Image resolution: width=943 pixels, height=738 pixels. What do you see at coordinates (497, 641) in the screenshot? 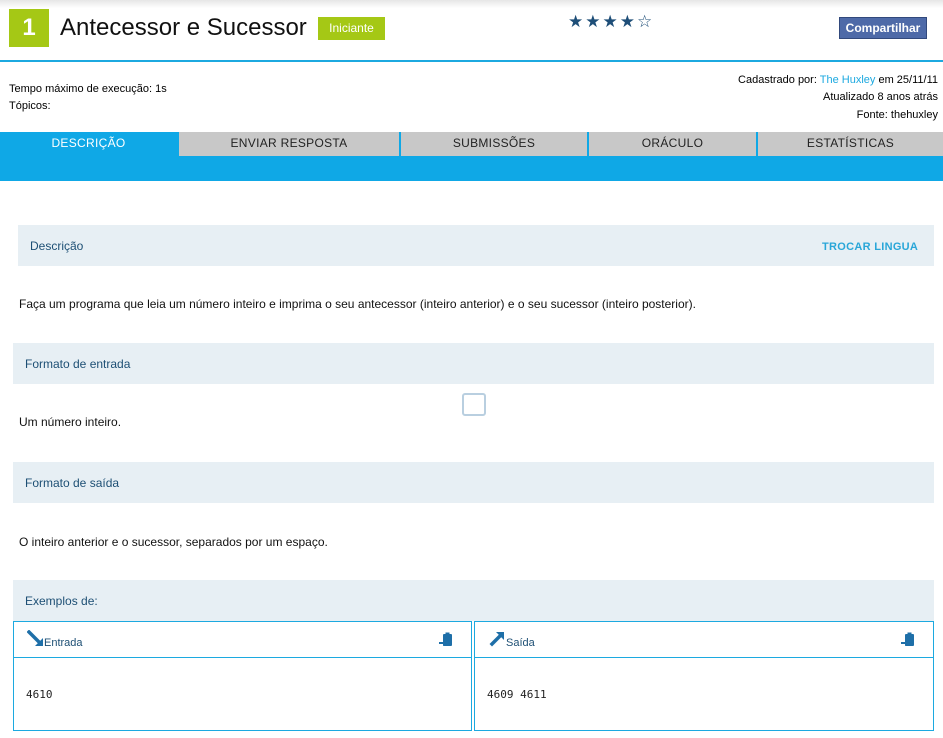
I see `arrow-out-icon` at bounding box center [497, 641].